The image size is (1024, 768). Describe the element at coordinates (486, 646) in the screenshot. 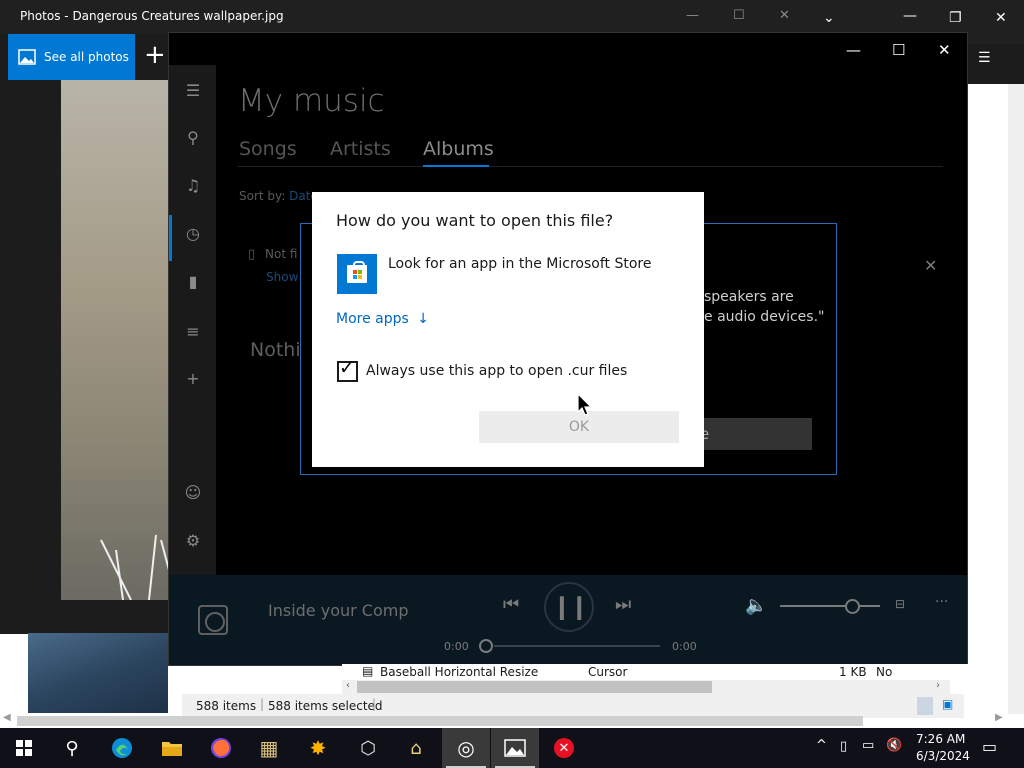

I see `seek-thumb` at that location.